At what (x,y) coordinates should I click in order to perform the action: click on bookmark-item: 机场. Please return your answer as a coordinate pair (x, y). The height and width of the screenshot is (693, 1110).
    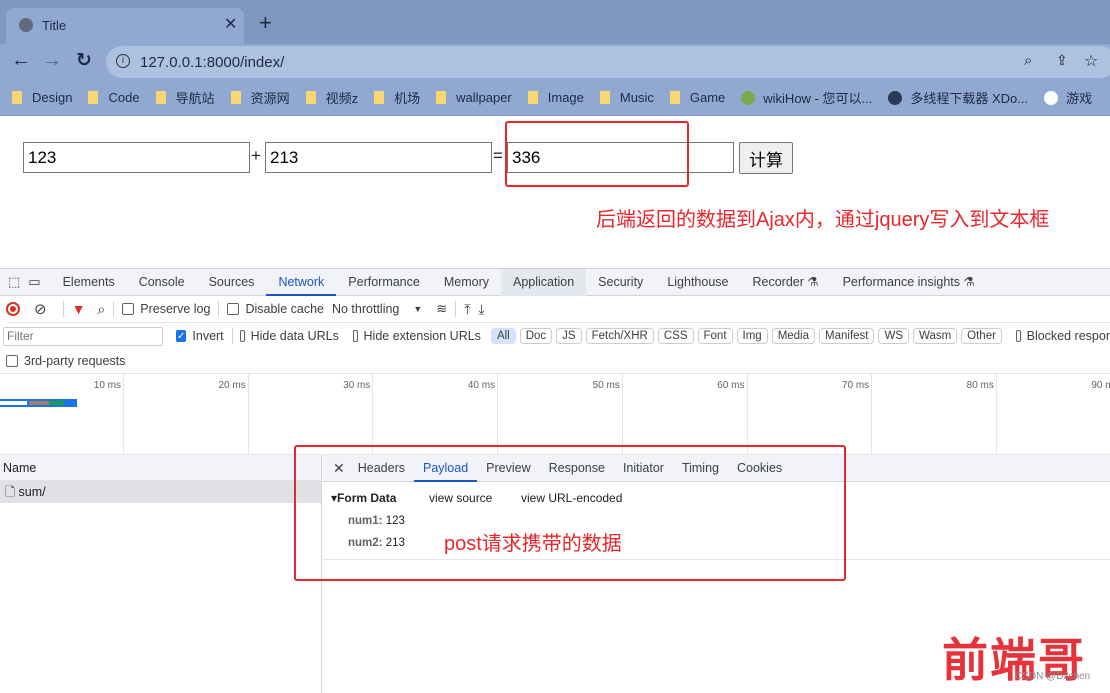
    Looking at the image, I should click on (397, 97).